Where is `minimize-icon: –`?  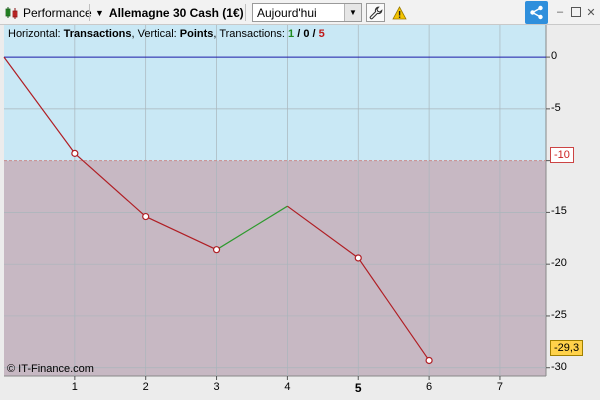
minimize-icon: – is located at coordinates (560, 12).